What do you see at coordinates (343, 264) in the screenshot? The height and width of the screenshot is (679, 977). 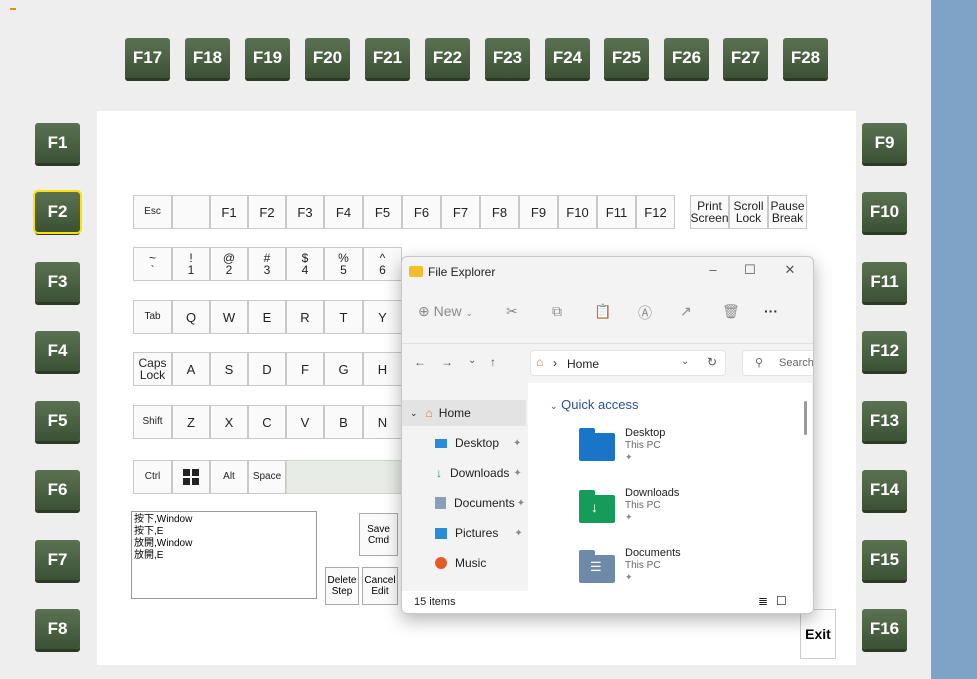 I see `key-5: % 5` at bounding box center [343, 264].